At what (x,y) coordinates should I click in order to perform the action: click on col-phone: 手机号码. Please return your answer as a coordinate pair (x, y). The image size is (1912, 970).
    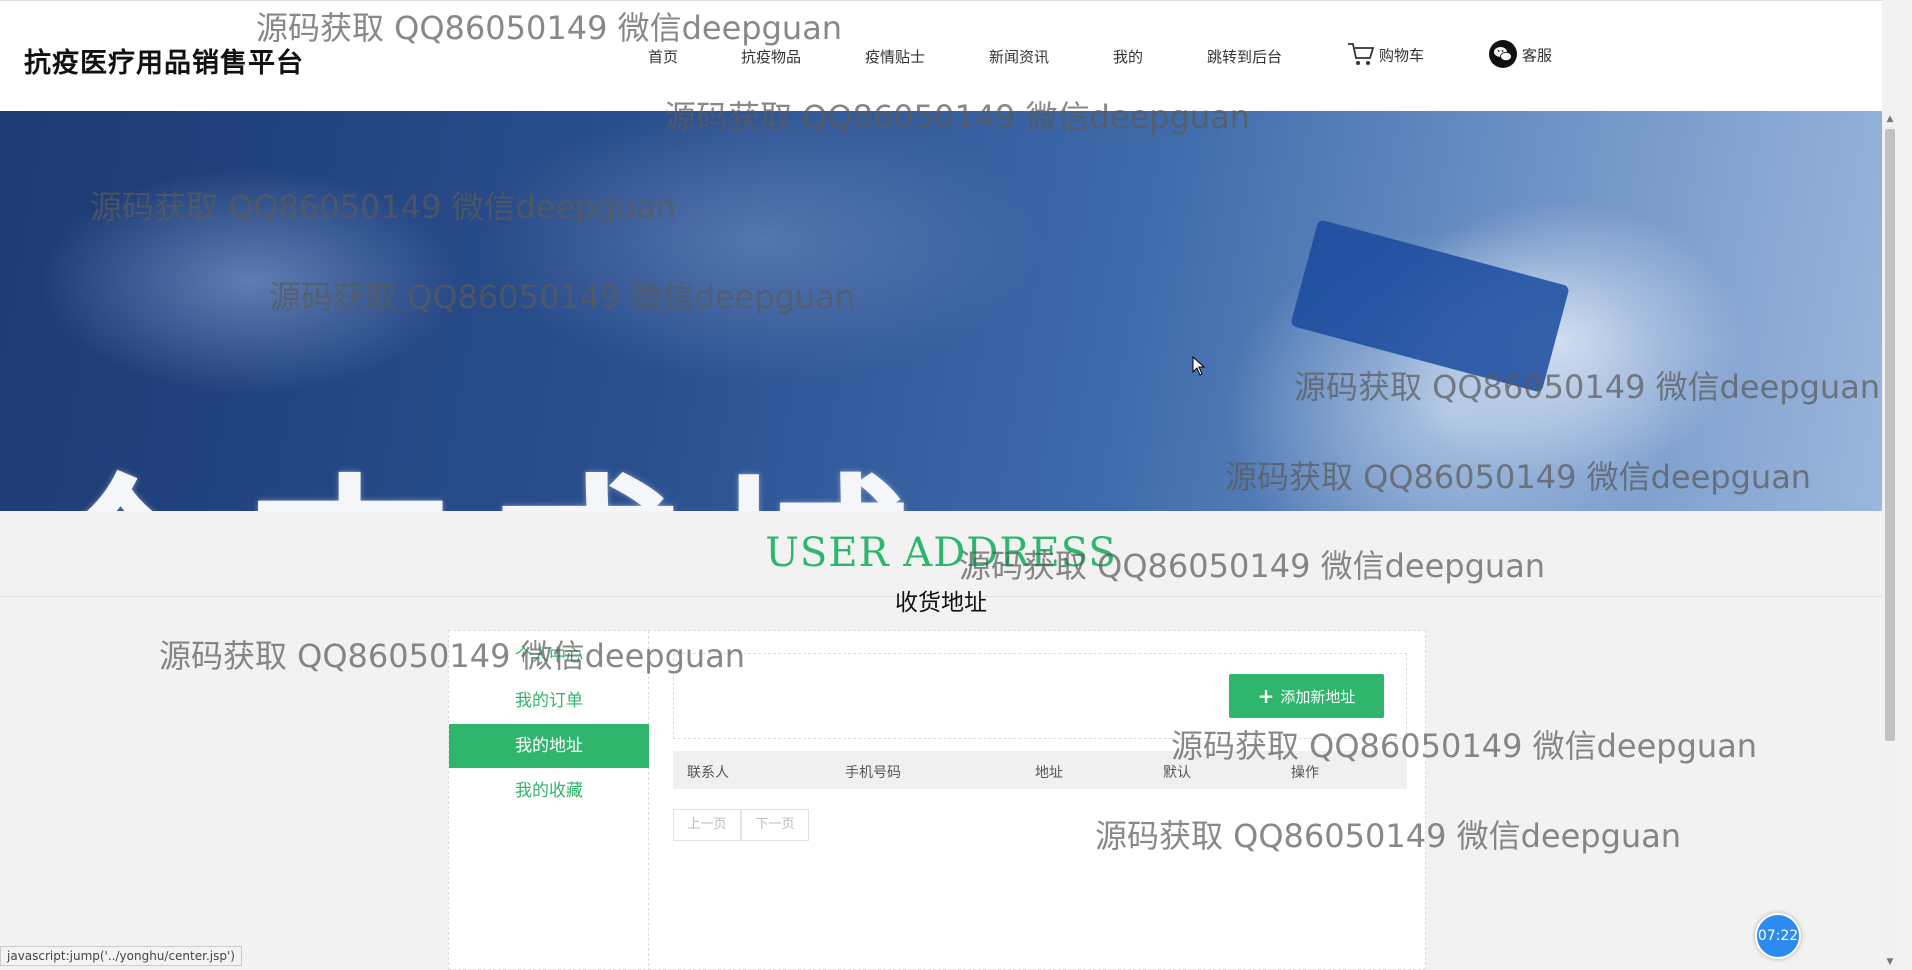
    Looking at the image, I should click on (873, 773).